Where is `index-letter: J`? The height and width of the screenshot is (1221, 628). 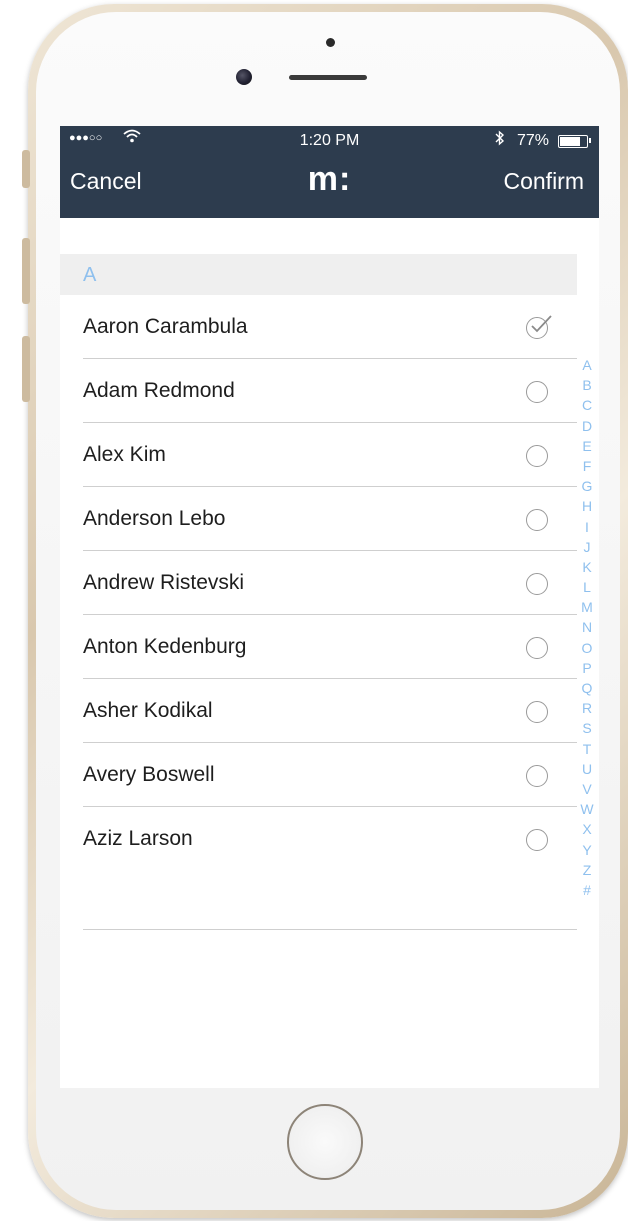
index-letter: J is located at coordinates (587, 547).